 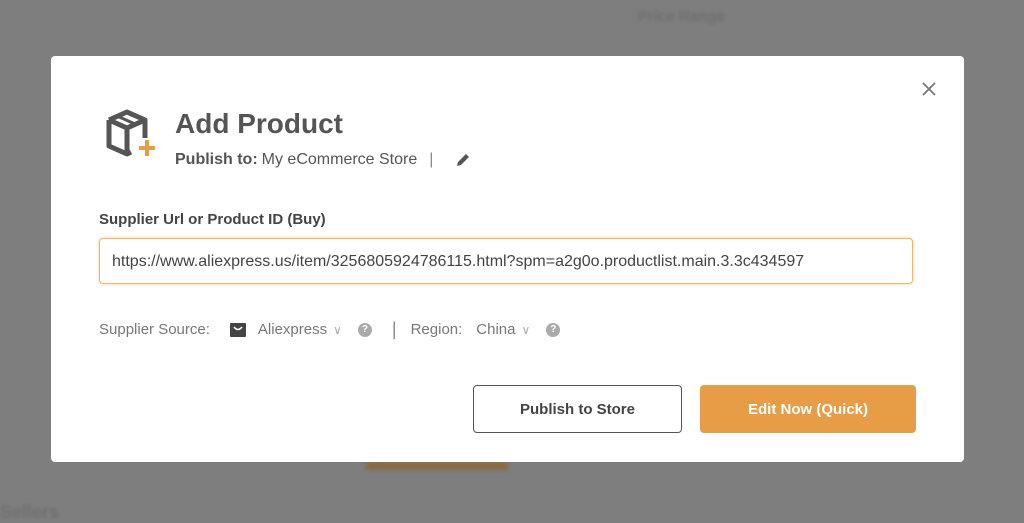 I want to click on bg-price-range: Price Range, so click(x=681, y=16).